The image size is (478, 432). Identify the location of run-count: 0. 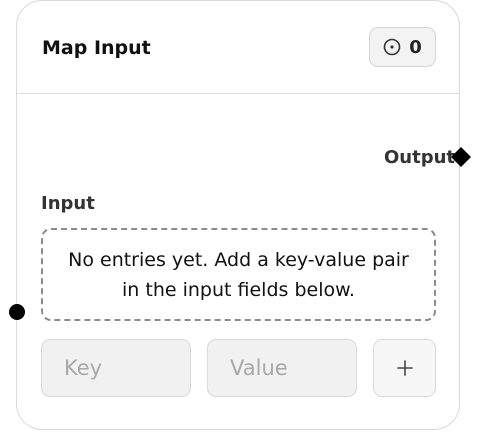
(415, 47).